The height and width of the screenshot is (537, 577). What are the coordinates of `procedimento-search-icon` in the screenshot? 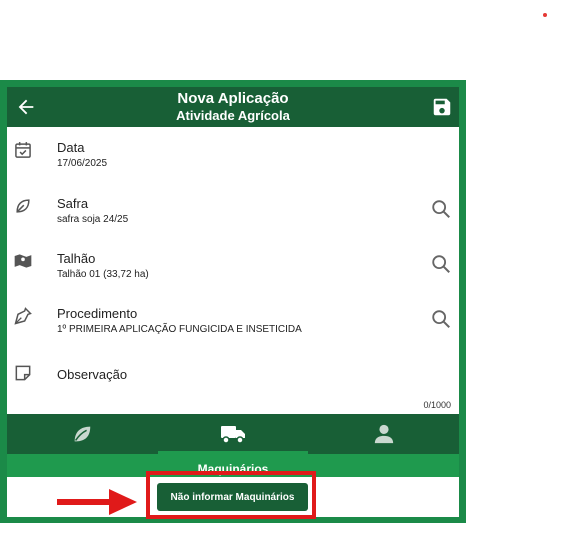 It's located at (441, 319).